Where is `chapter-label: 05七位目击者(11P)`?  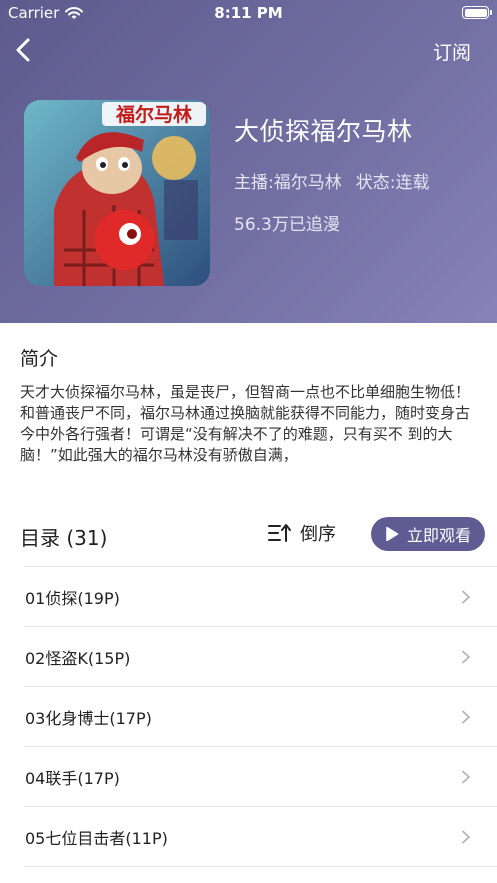 chapter-label: 05七位目击者(11P) is located at coordinates (96, 838).